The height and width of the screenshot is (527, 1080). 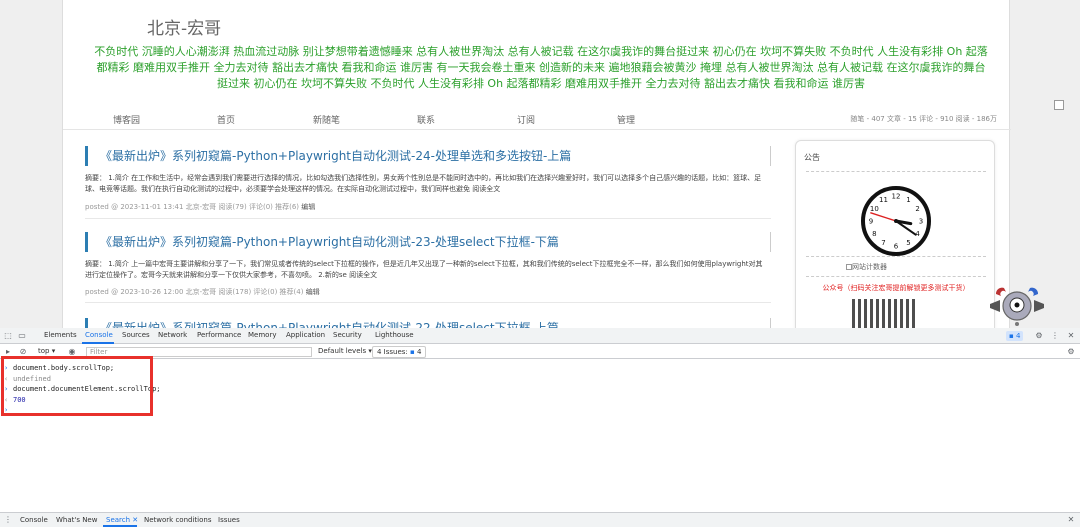 I want to click on clock-number: 11, so click(x=883, y=200).